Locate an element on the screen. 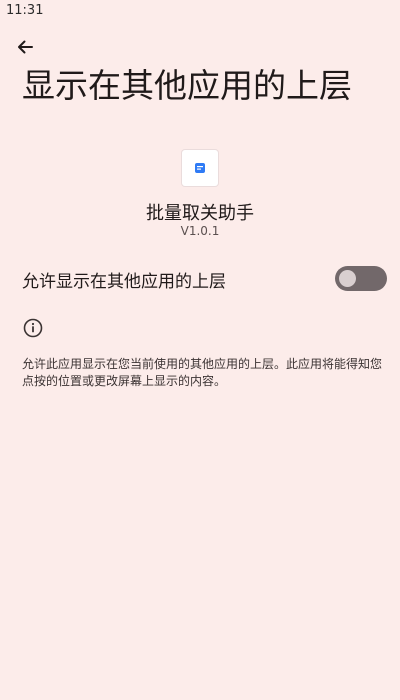 The height and width of the screenshot is (700, 400). arrow-back-icon is located at coordinates (25, 47).